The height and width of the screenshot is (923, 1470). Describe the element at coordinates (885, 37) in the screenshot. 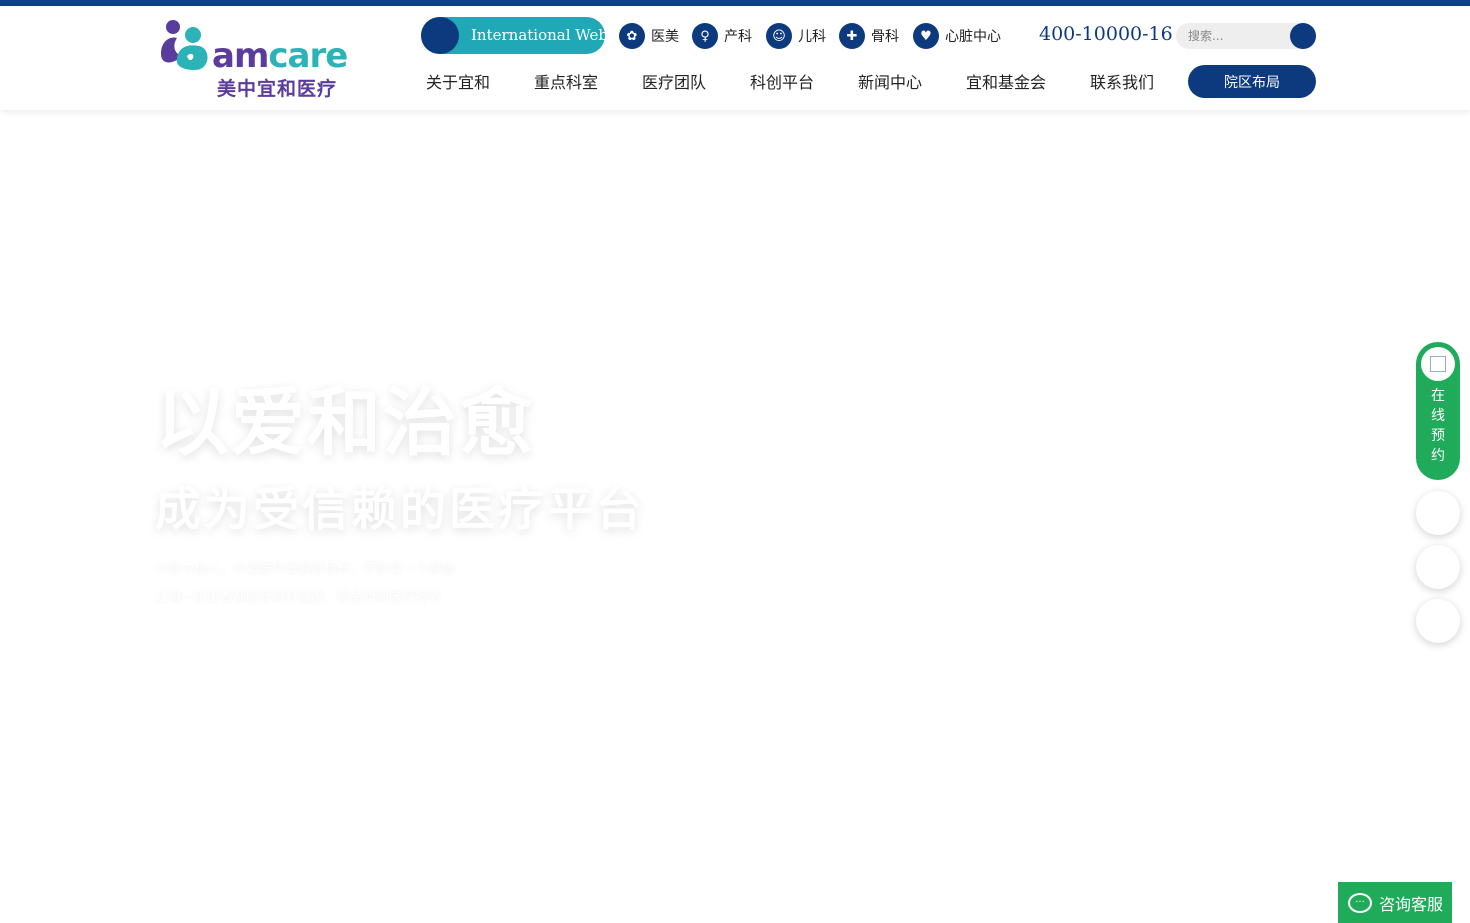

I see `specialty-label: 骨科` at that location.